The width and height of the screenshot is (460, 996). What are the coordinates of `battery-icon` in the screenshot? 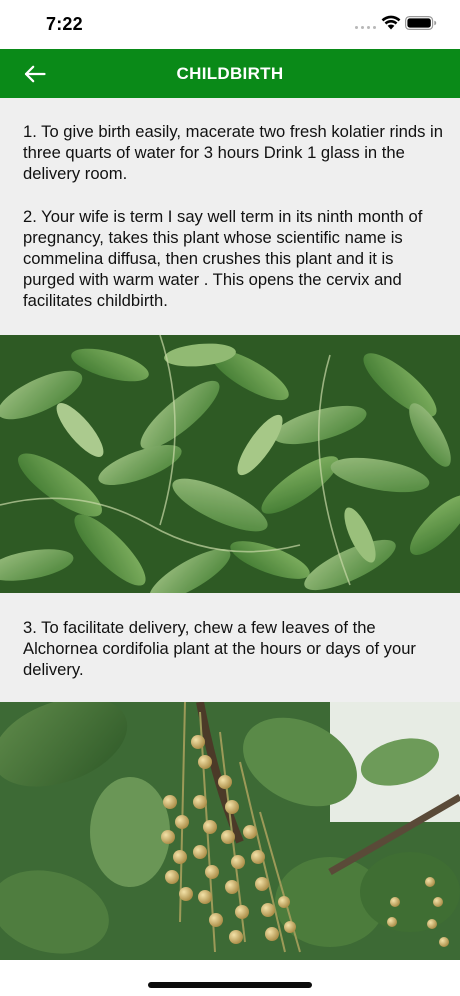 It's located at (421, 23).